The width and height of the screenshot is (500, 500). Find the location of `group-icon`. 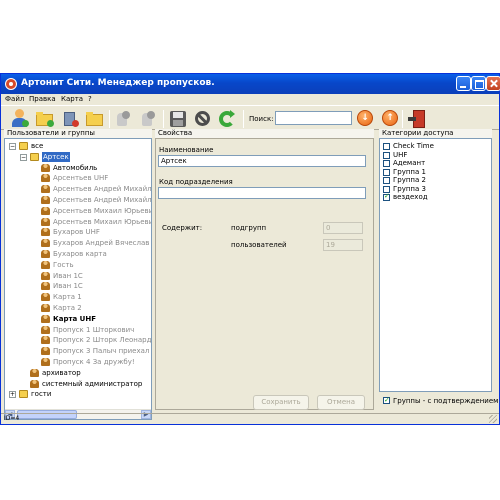

group-icon is located at coordinates (23, 394).